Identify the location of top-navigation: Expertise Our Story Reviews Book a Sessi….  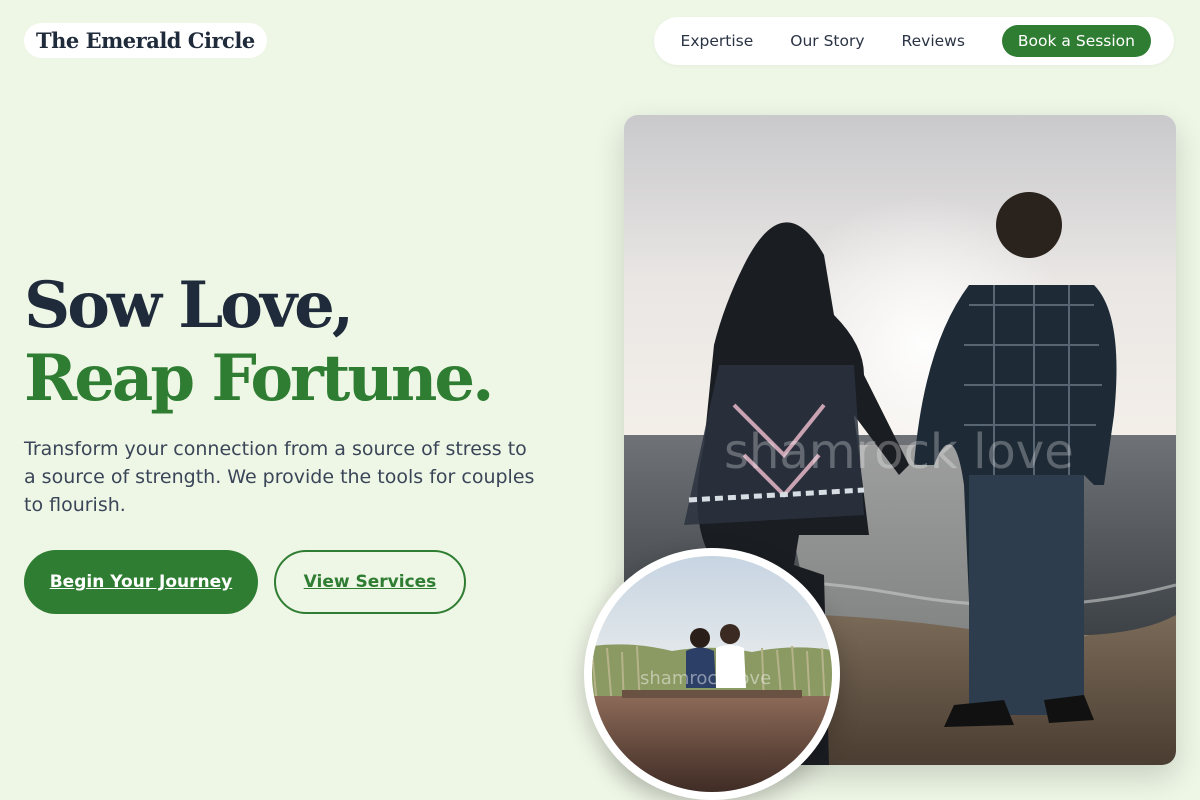
(914, 41).